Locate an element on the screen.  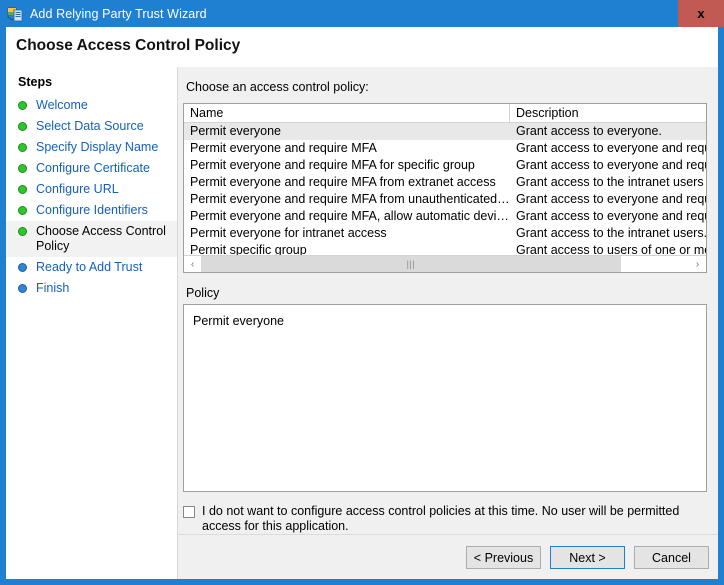
page-title: Choose Access Control Policy is located at coordinates (128, 45).